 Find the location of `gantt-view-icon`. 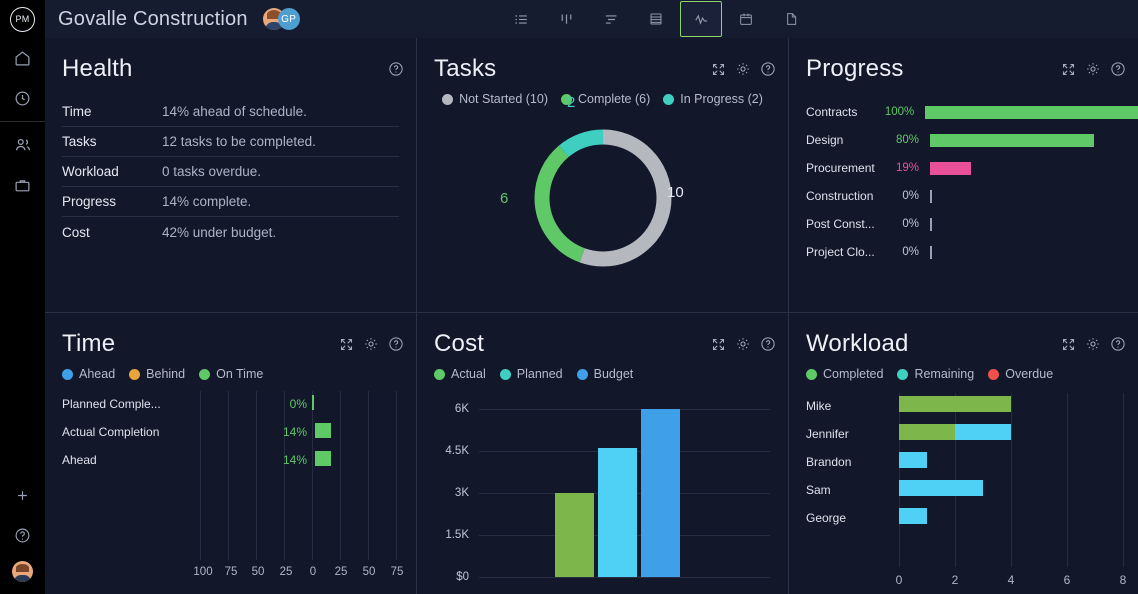

gantt-view-icon is located at coordinates (610, 19).